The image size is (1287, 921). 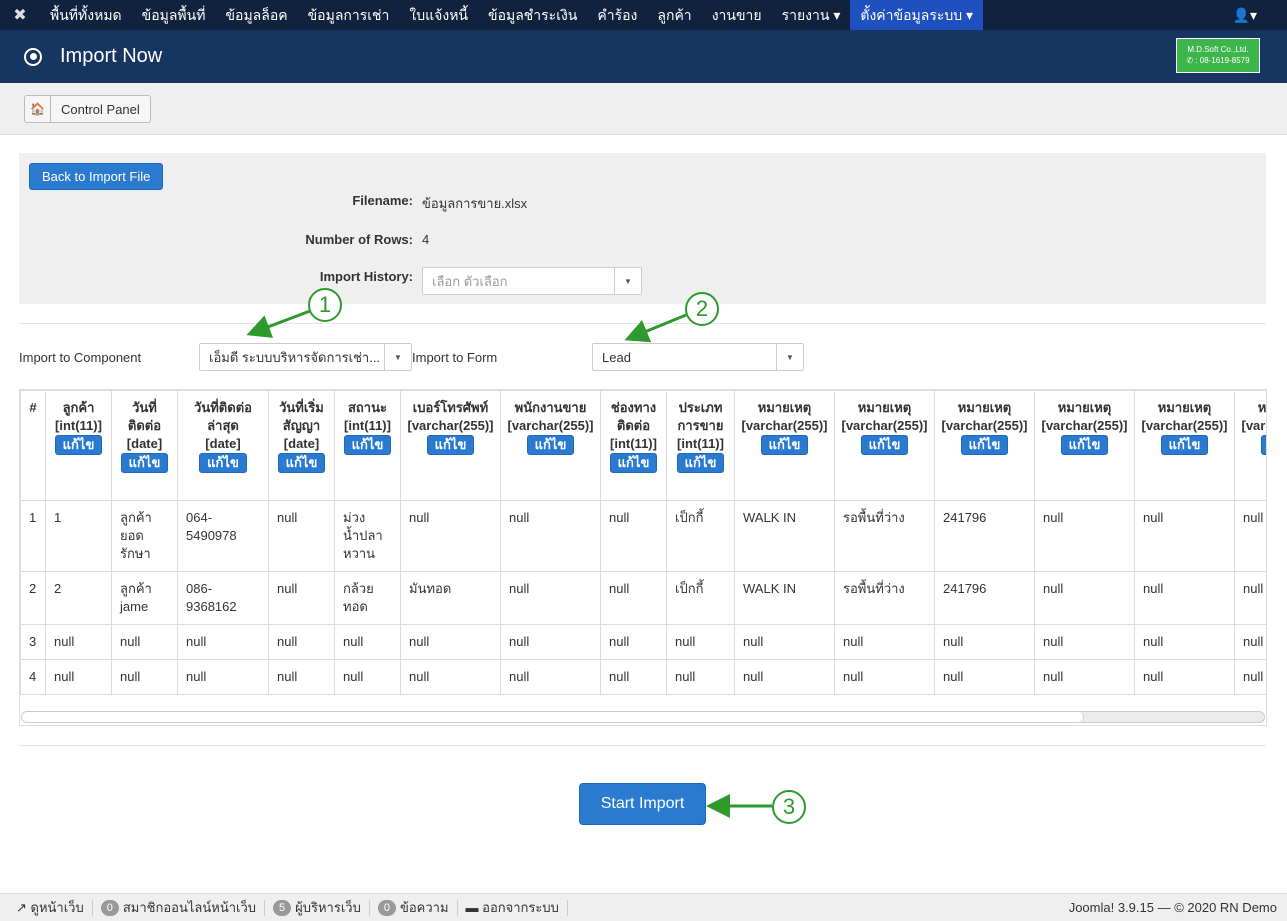 I want to click on msg-count-badge: 0, so click(x=386, y=907).